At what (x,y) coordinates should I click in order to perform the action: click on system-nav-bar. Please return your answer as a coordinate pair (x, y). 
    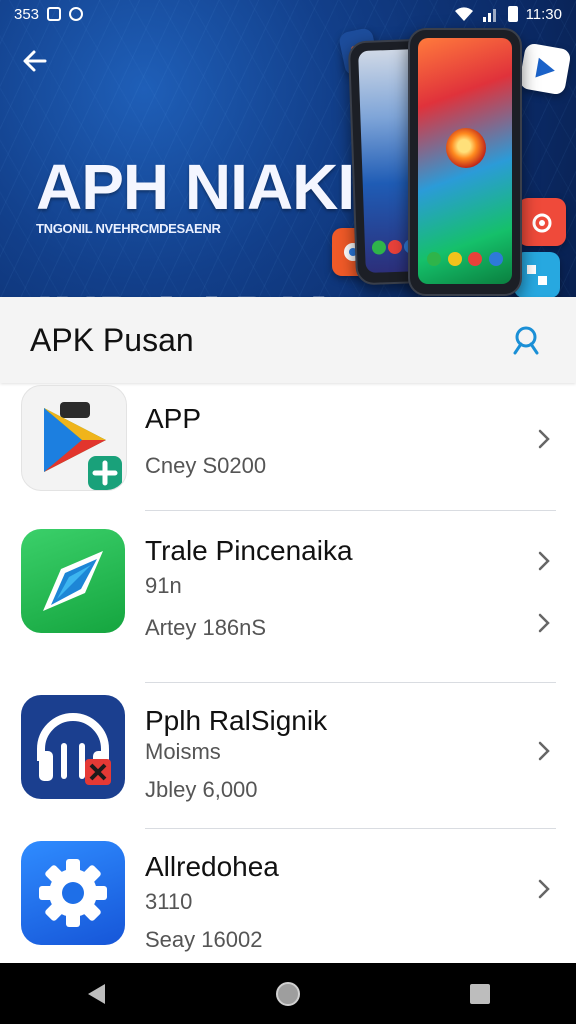
    Looking at the image, I should click on (288, 993).